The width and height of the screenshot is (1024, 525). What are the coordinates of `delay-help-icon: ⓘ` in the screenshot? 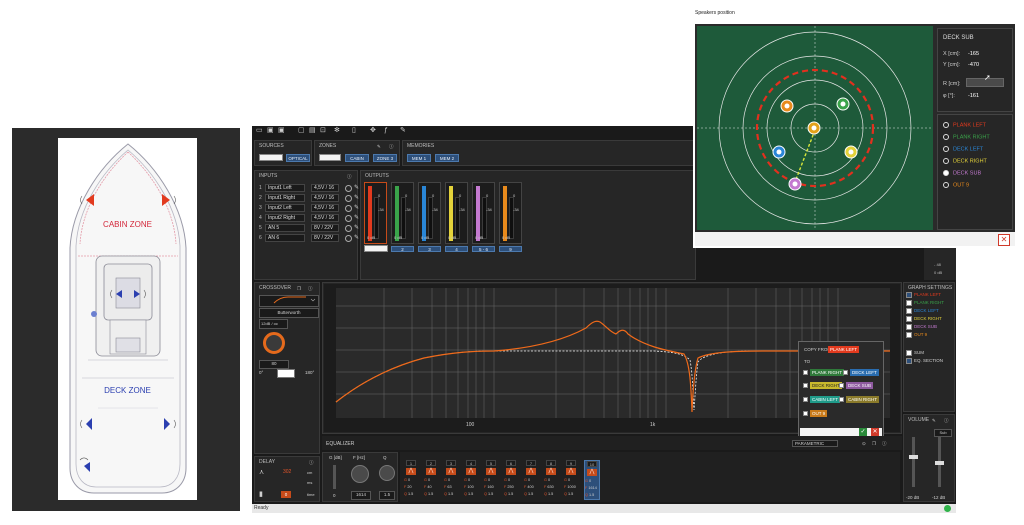 It's located at (311, 462).